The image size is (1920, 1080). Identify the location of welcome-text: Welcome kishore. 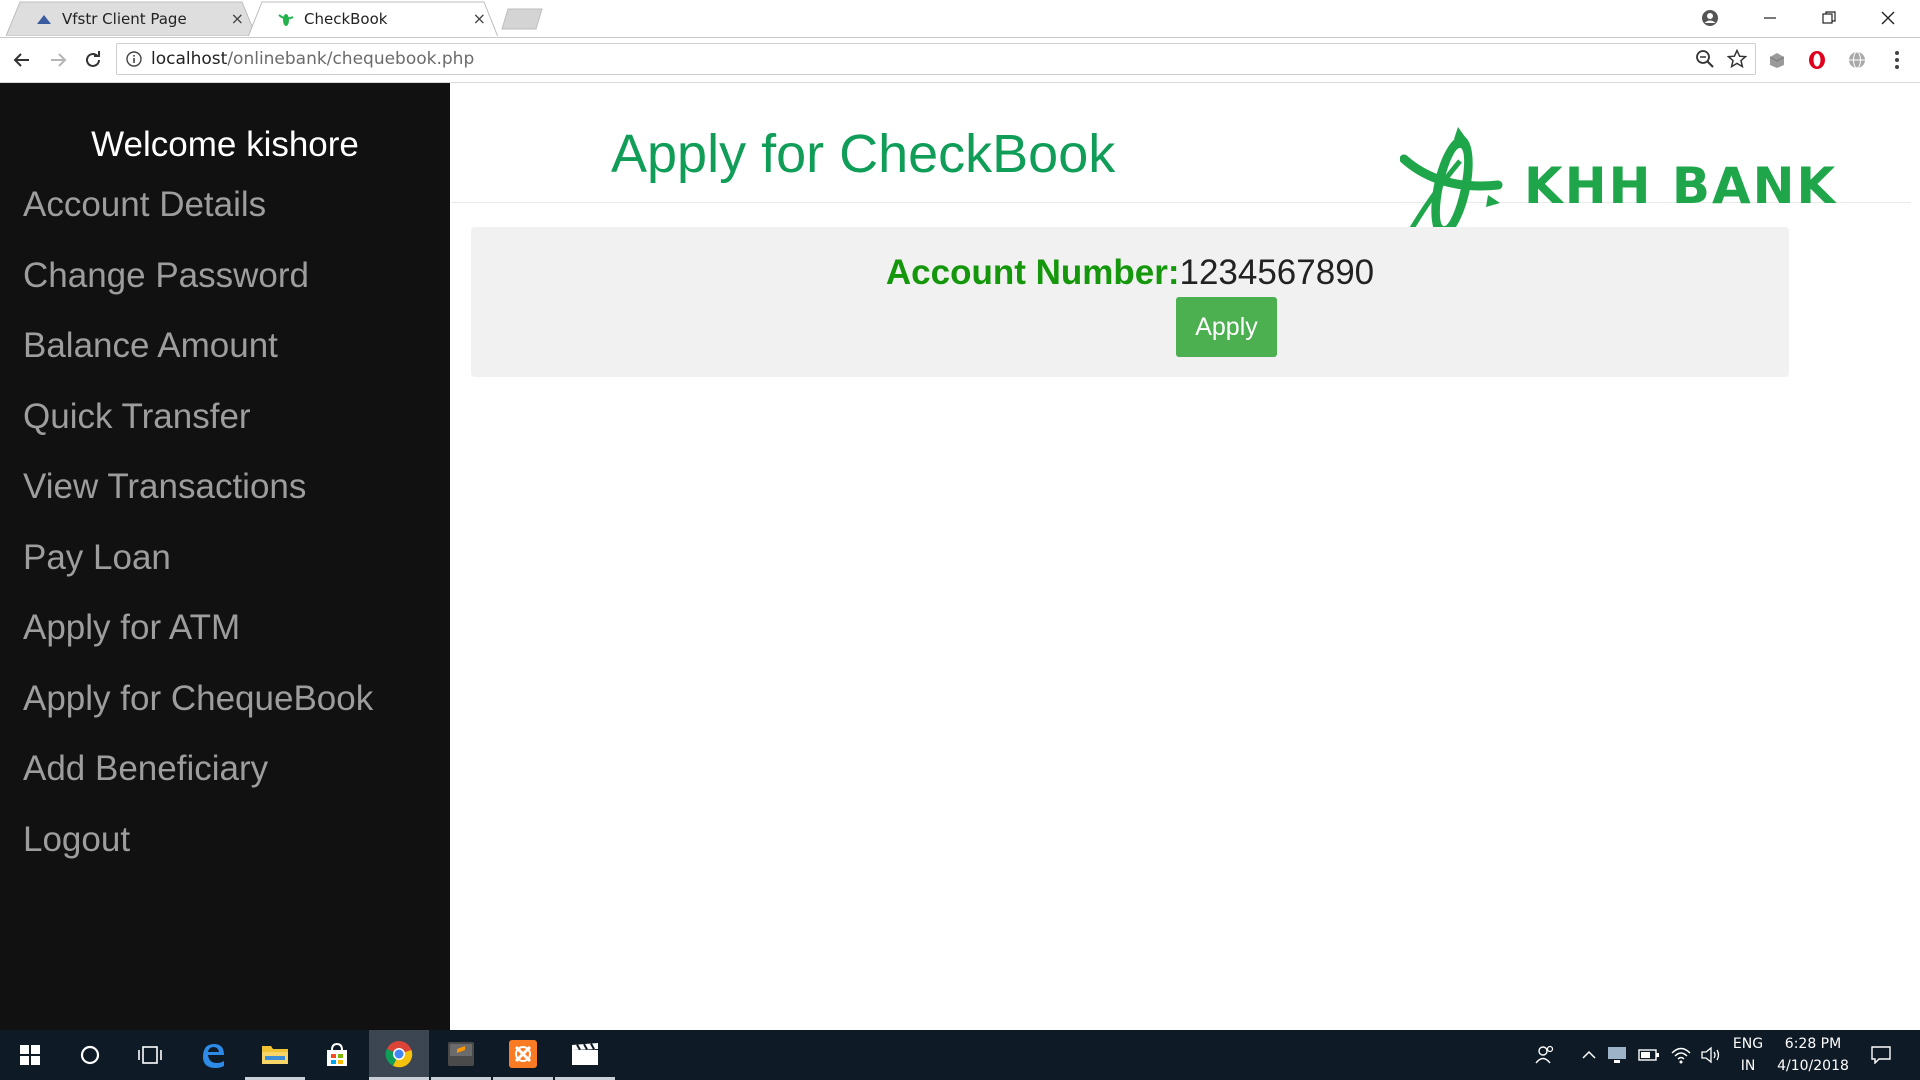
(225, 144).